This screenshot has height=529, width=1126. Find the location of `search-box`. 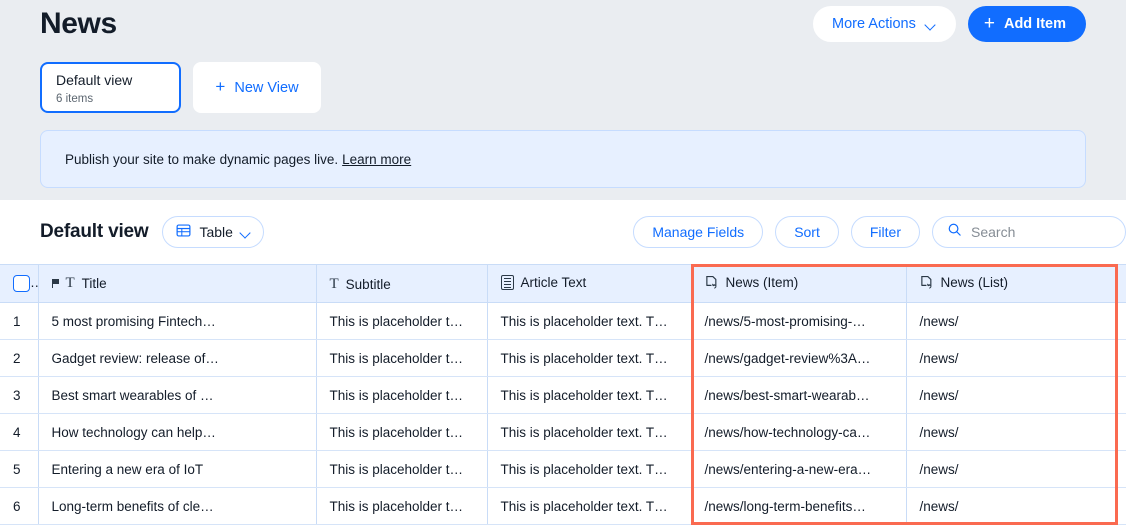

search-box is located at coordinates (1029, 232).